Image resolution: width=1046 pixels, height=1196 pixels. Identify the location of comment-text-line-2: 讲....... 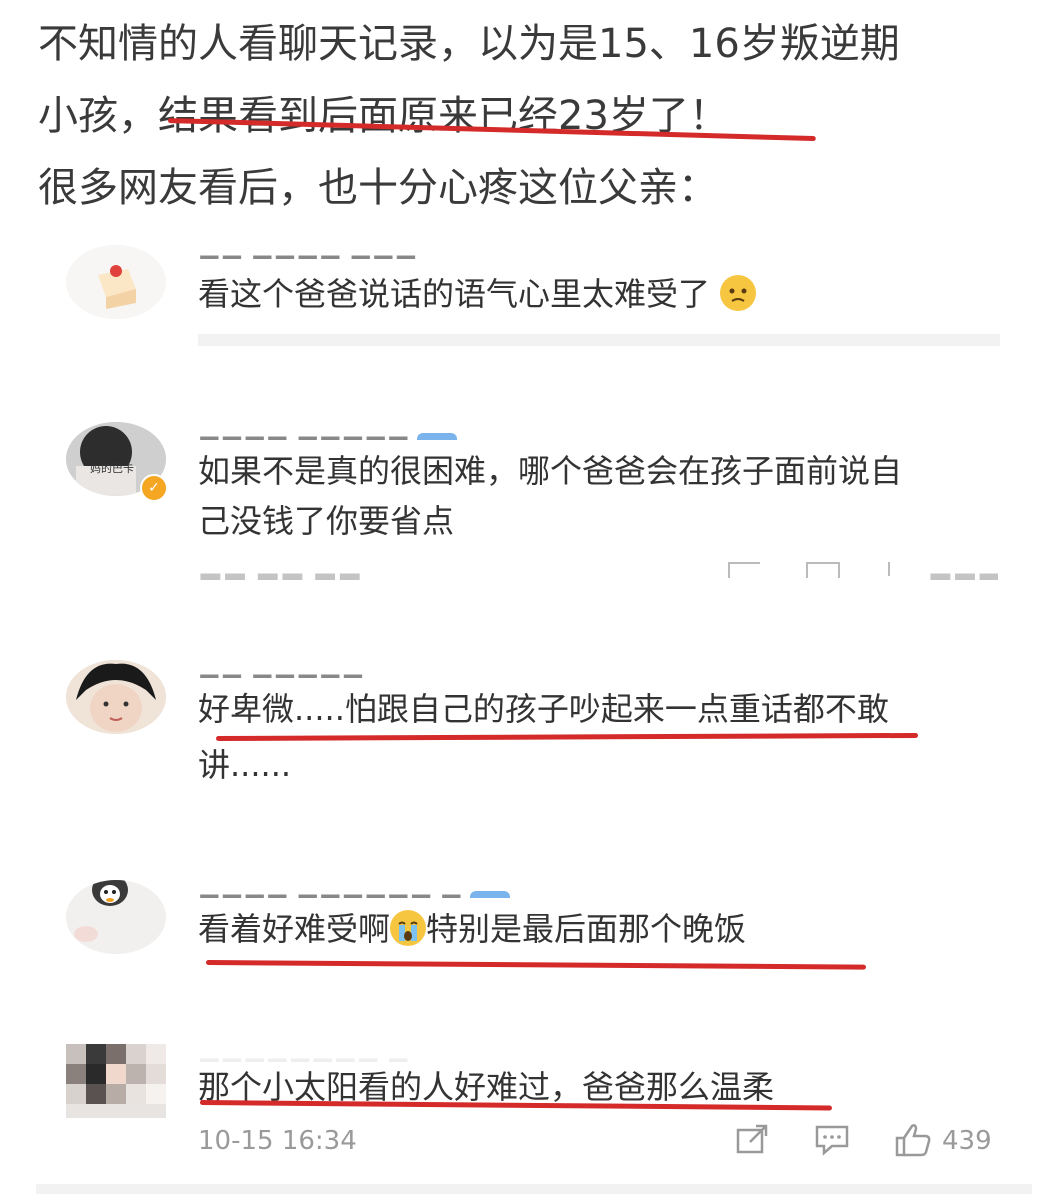
(245, 765).